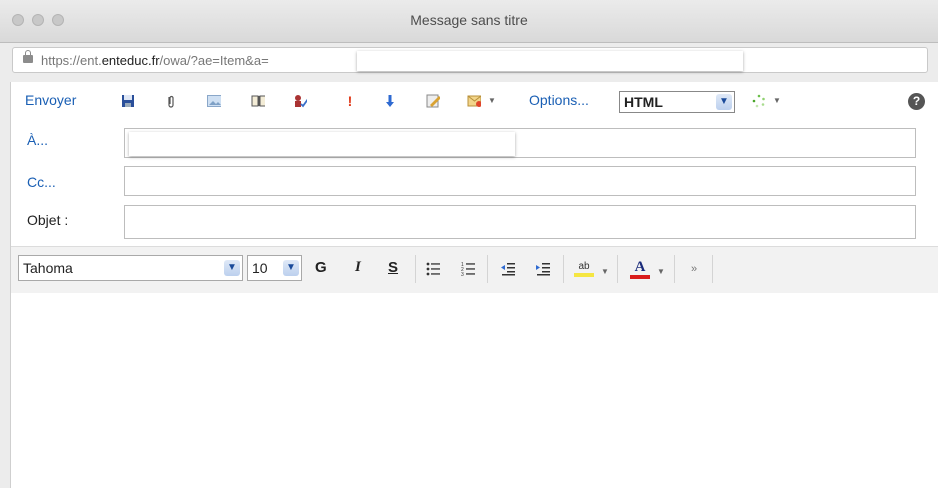 This screenshot has width=938, height=488. I want to click on font-color-dropdown-arrow: ▼, so click(661, 271).